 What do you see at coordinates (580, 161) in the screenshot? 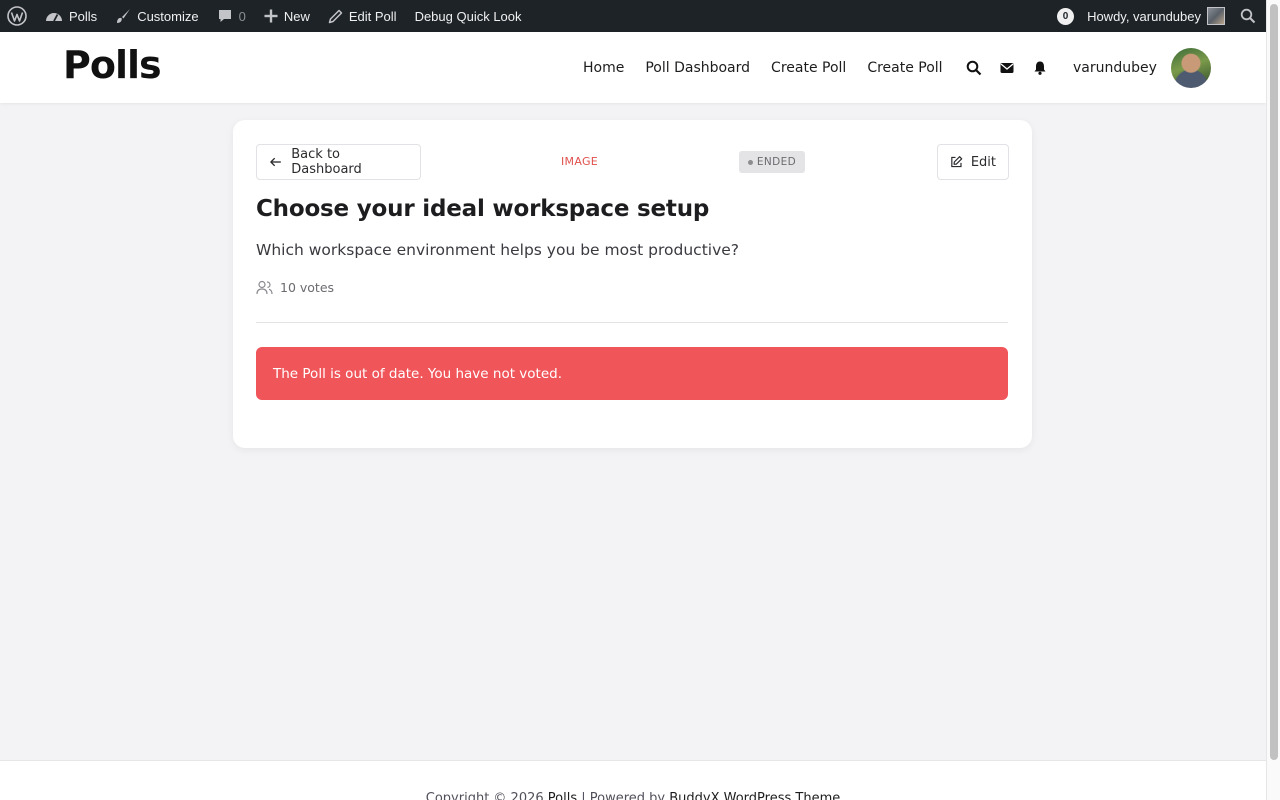
I see `poll-type-label: IMAGE` at bounding box center [580, 161].